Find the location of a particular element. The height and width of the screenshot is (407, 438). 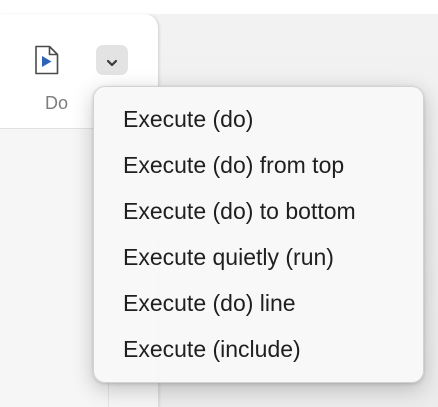

menu-item-execute-quietly-run: Execute quietly (run) is located at coordinates (258, 257).